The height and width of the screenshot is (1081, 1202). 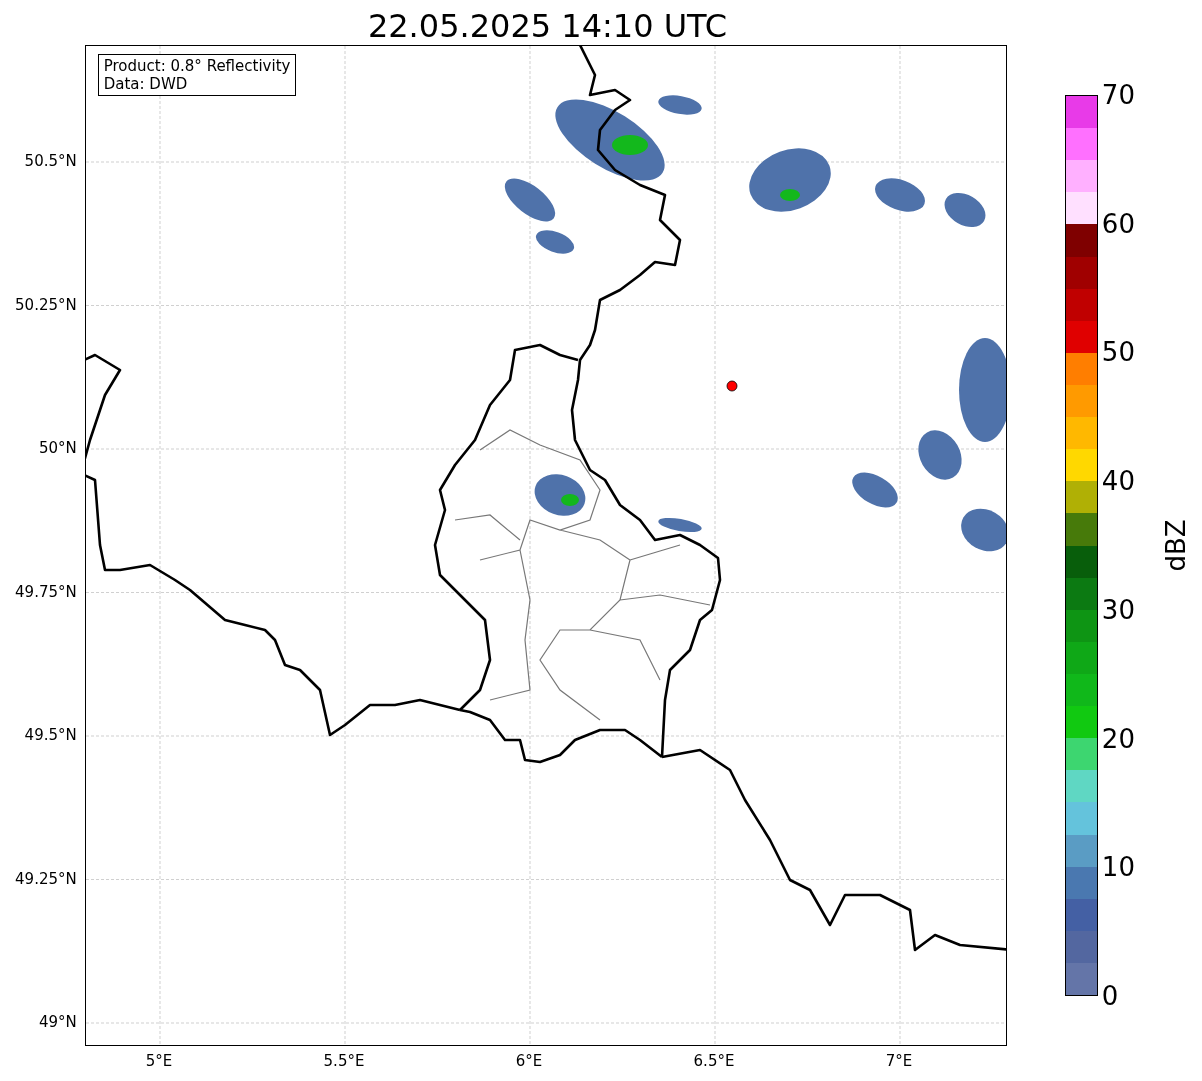 What do you see at coordinates (50, 161) in the screenshot?
I see `axis-tick-label: 50.5°N` at bounding box center [50, 161].